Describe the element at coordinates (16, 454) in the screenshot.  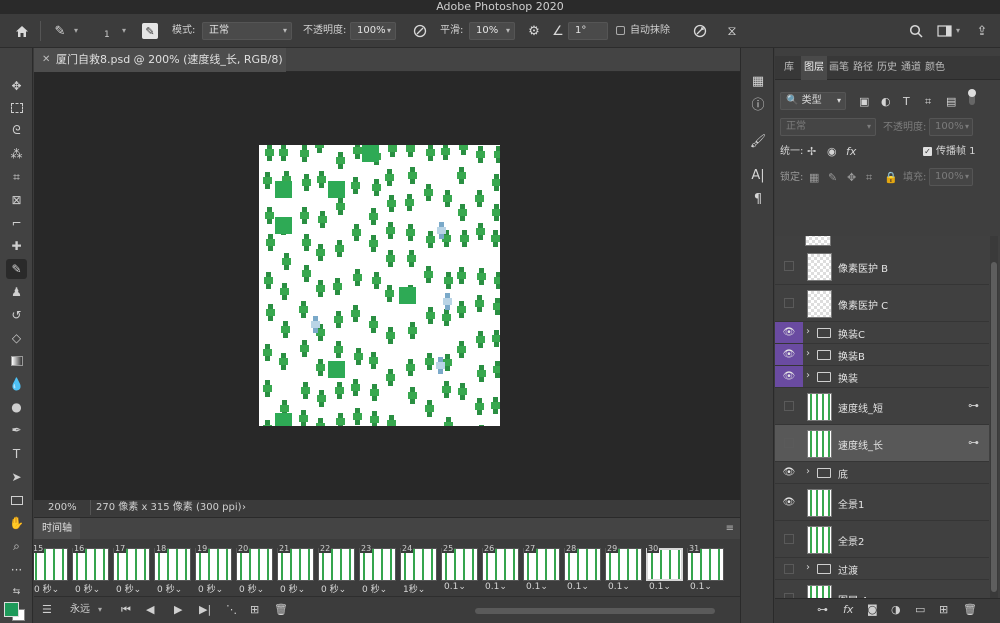
I see `type-tool-icon: T` at that location.